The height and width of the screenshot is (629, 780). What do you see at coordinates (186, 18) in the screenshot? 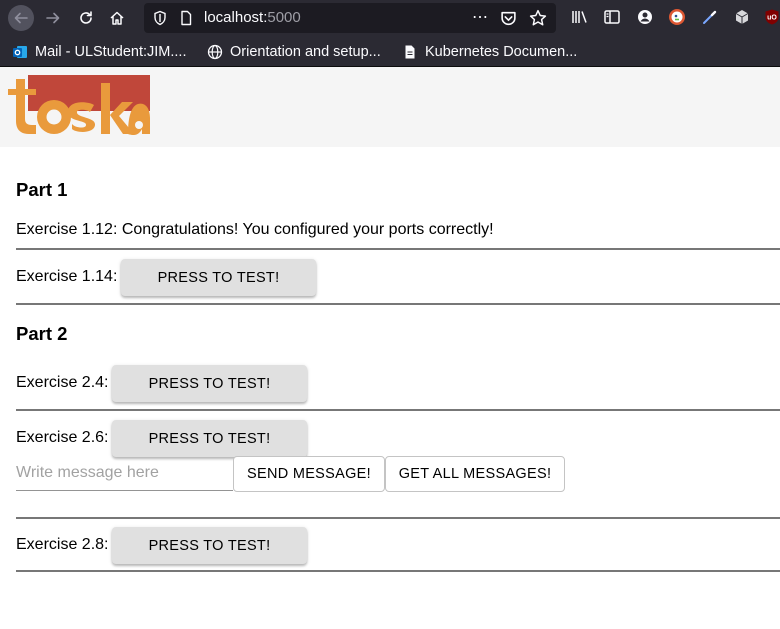
I see `page-info-icon` at bounding box center [186, 18].